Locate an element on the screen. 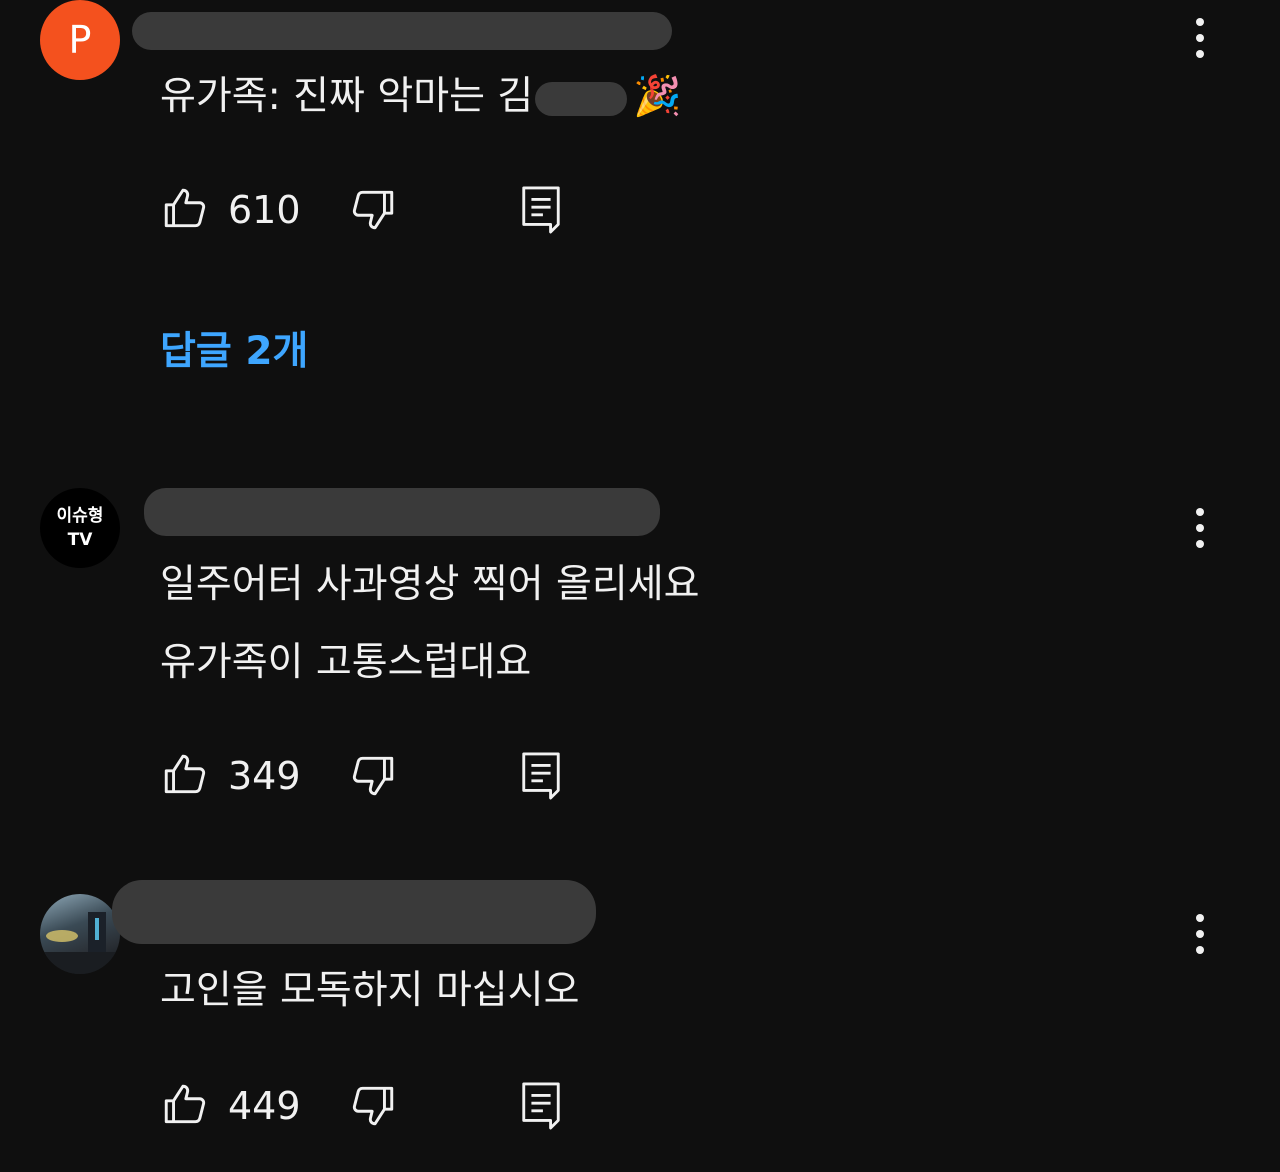 Image resolution: width=1280 pixels, height=1172 pixels. avatar-line: 이슈형 is located at coordinates (80, 516).